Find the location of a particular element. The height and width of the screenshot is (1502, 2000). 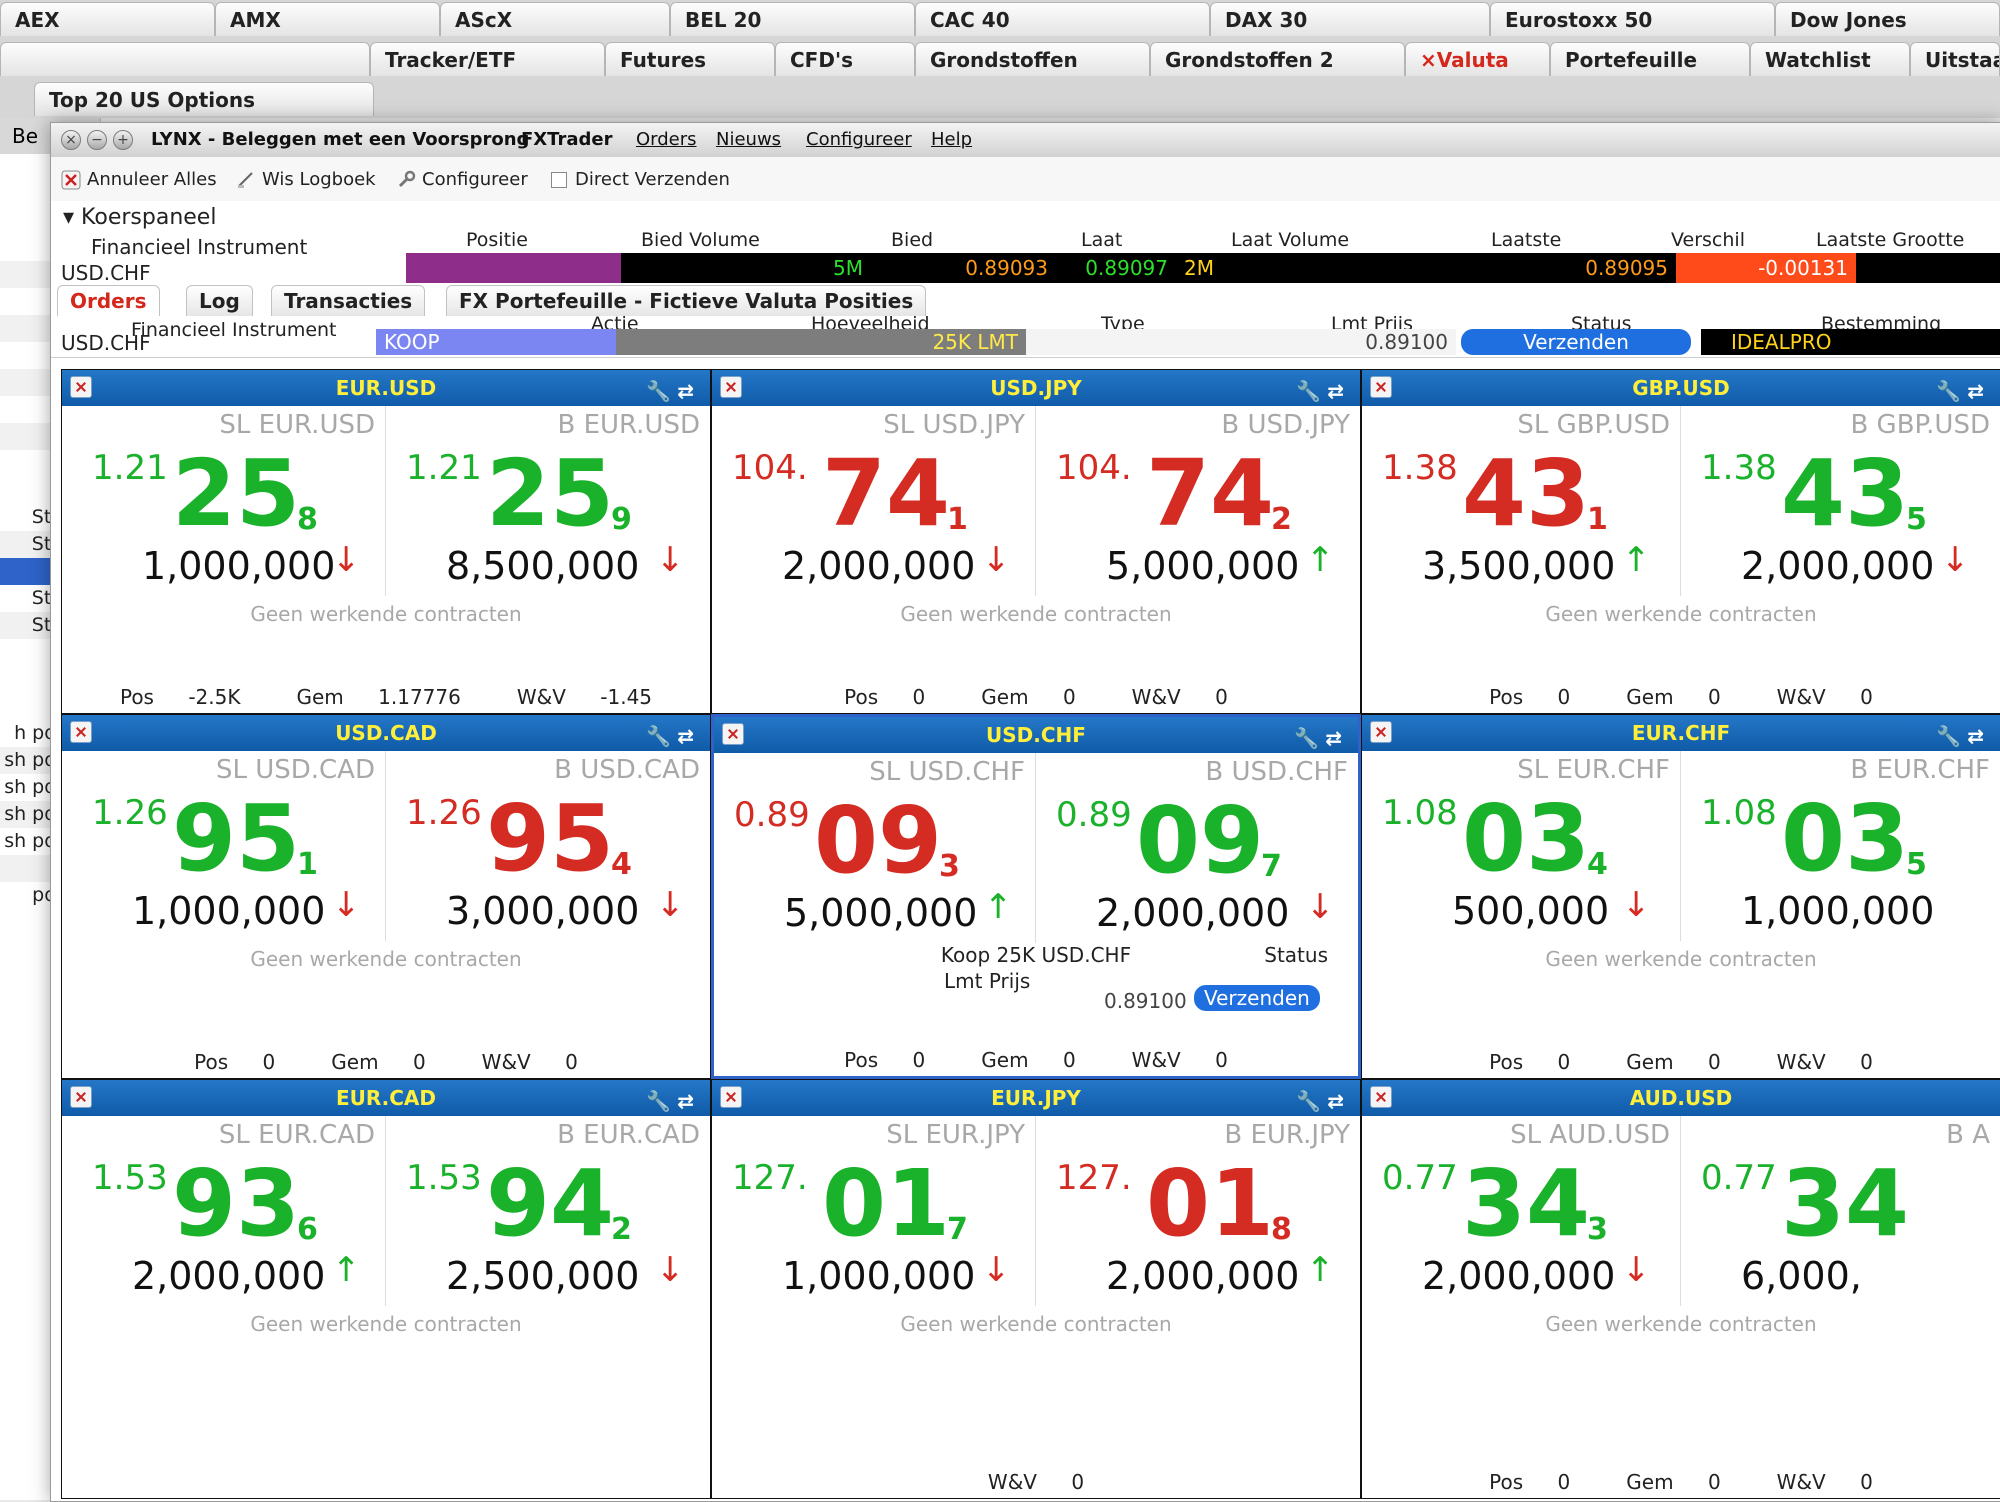

tab-transacties: Transacties is located at coordinates (348, 300).